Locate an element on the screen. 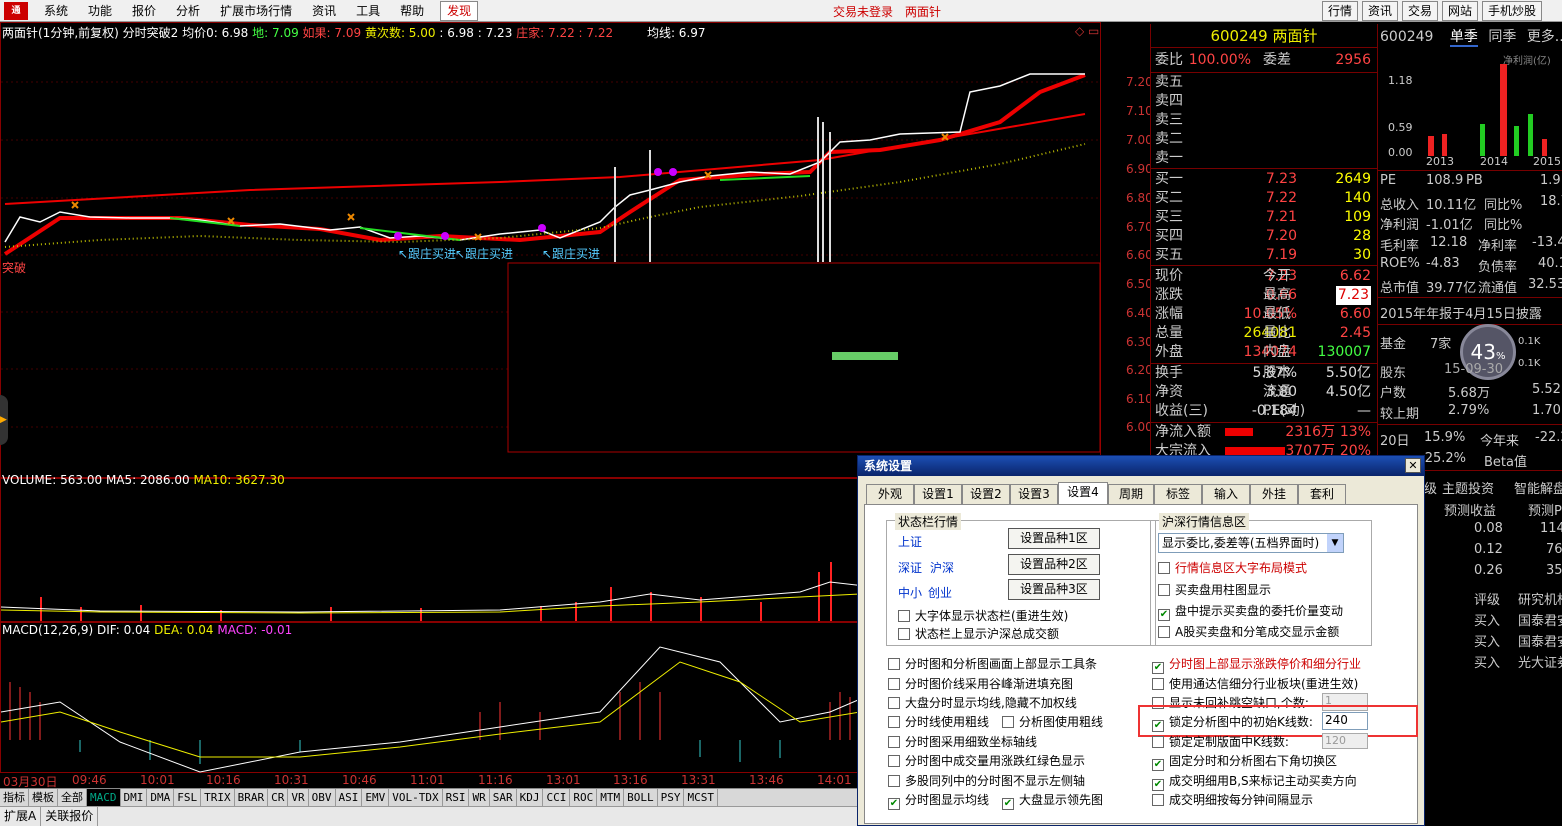  cb-index-leading: ✔ 大盘显示领先图 is located at coordinates (1052, 801).